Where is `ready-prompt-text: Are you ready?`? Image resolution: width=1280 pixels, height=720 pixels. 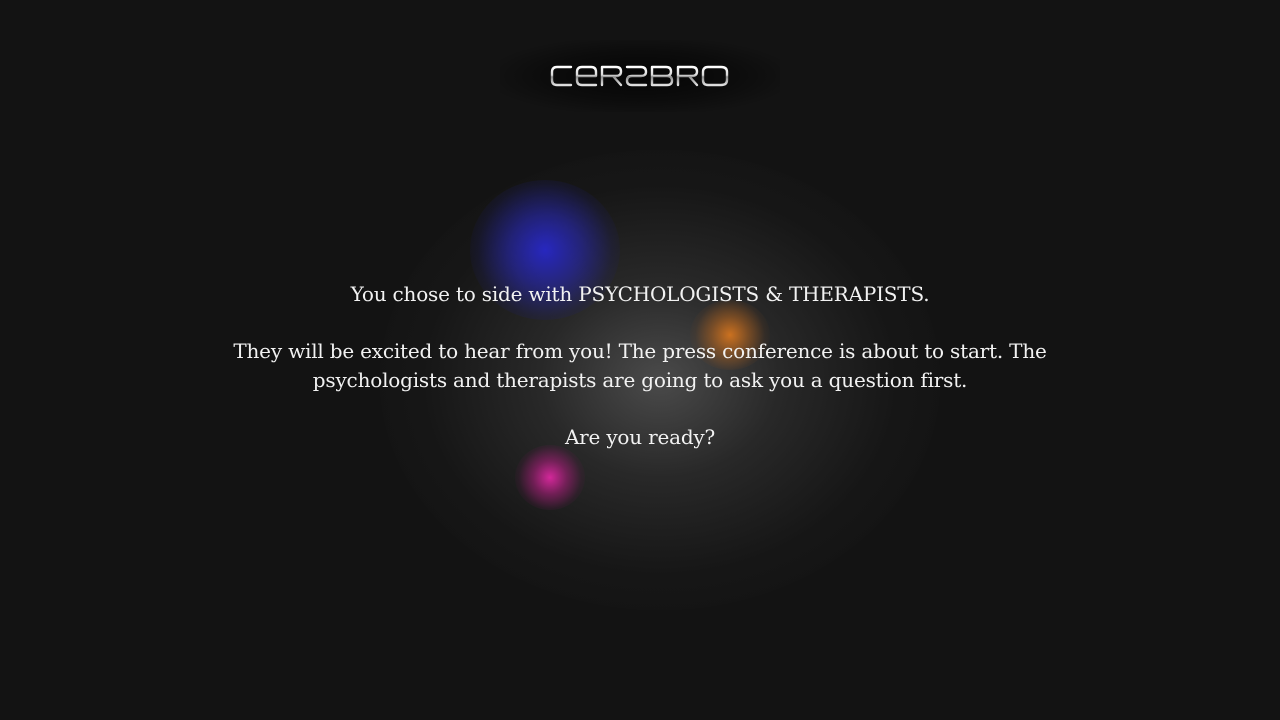
ready-prompt-text: Are you ready? is located at coordinates (640, 437).